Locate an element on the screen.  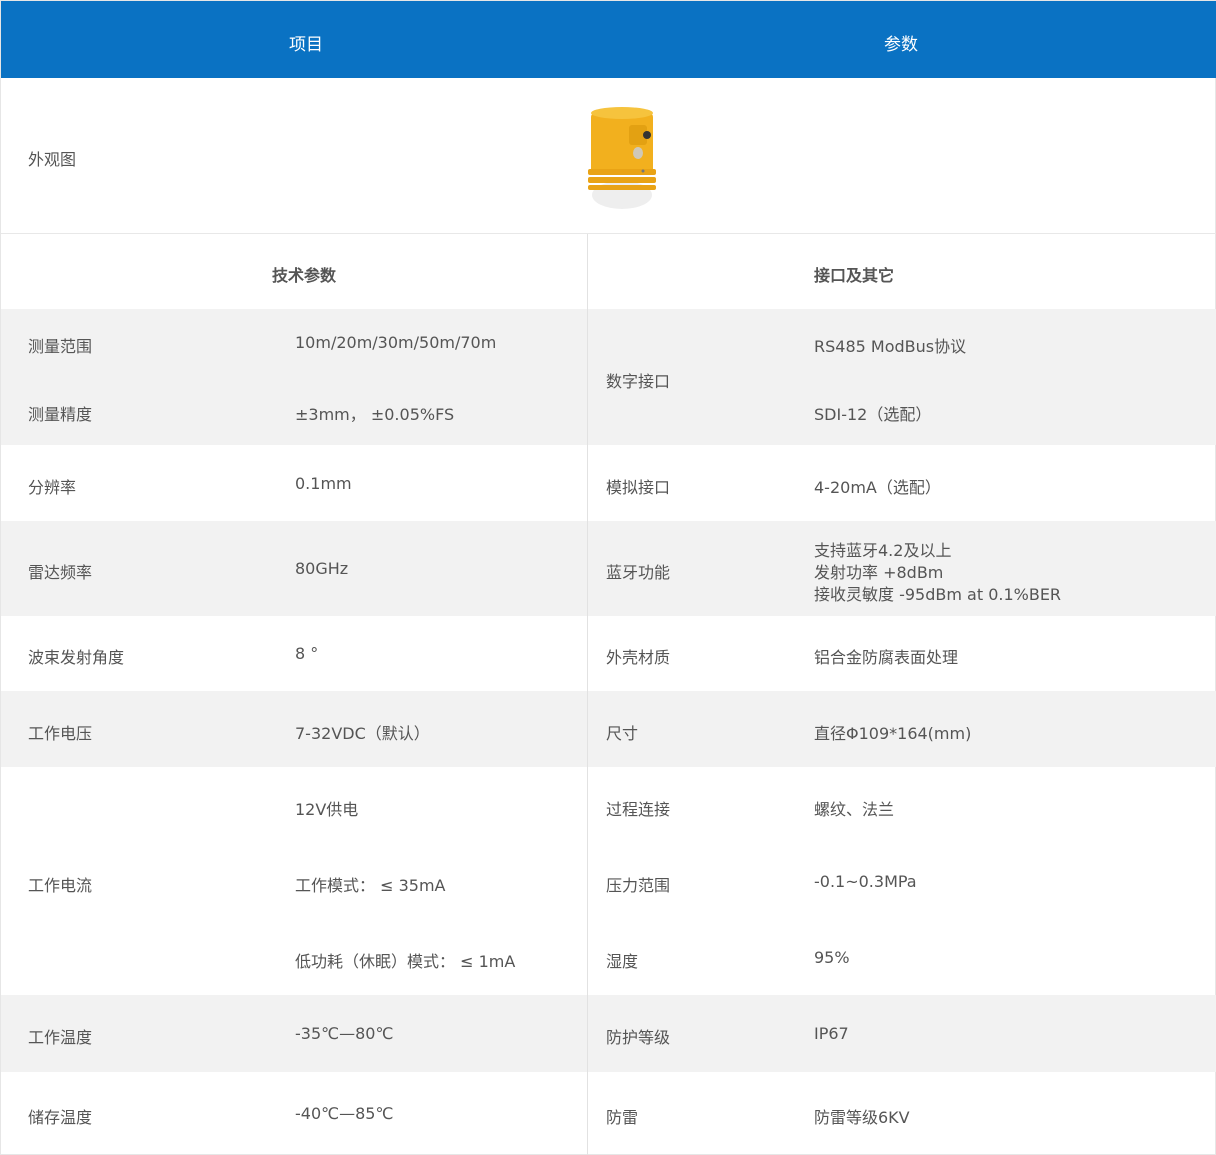
appearance-label: 外观图 is located at coordinates (52, 159).